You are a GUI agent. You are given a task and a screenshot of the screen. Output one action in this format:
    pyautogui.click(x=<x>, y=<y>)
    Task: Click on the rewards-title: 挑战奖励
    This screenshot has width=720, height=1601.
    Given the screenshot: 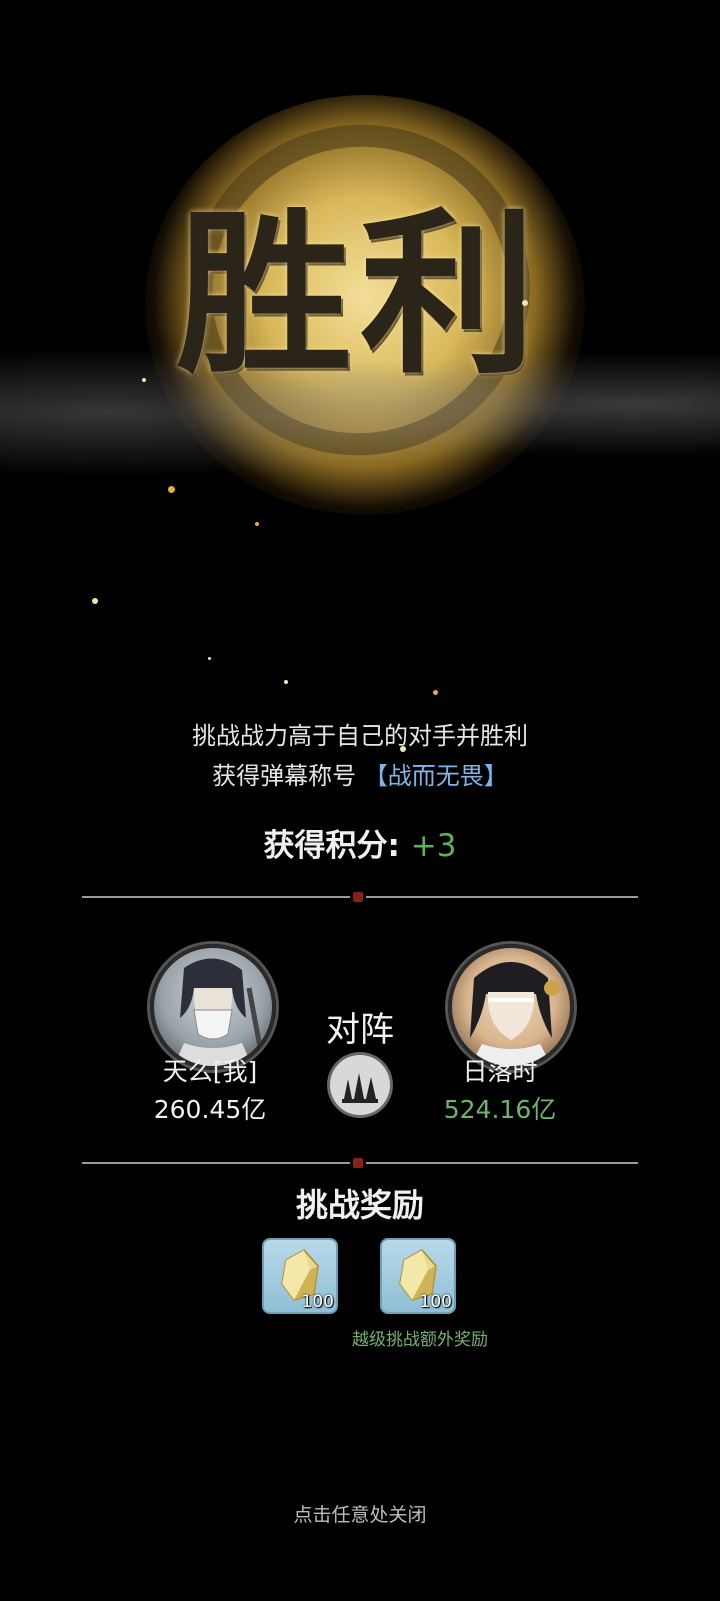 What is the action you would take?
    pyautogui.click(x=359, y=1205)
    